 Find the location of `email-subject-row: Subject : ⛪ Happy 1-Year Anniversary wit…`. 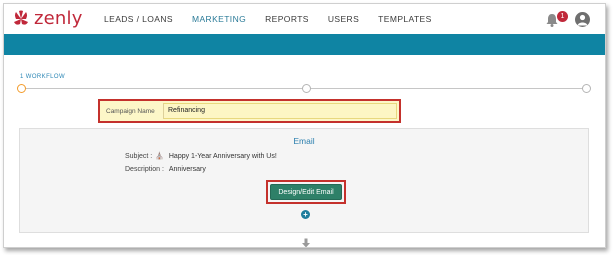

email-subject-row: Subject : ⛪ Happy 1-Year Anniversary wit… is located at coordinates (201, 156).